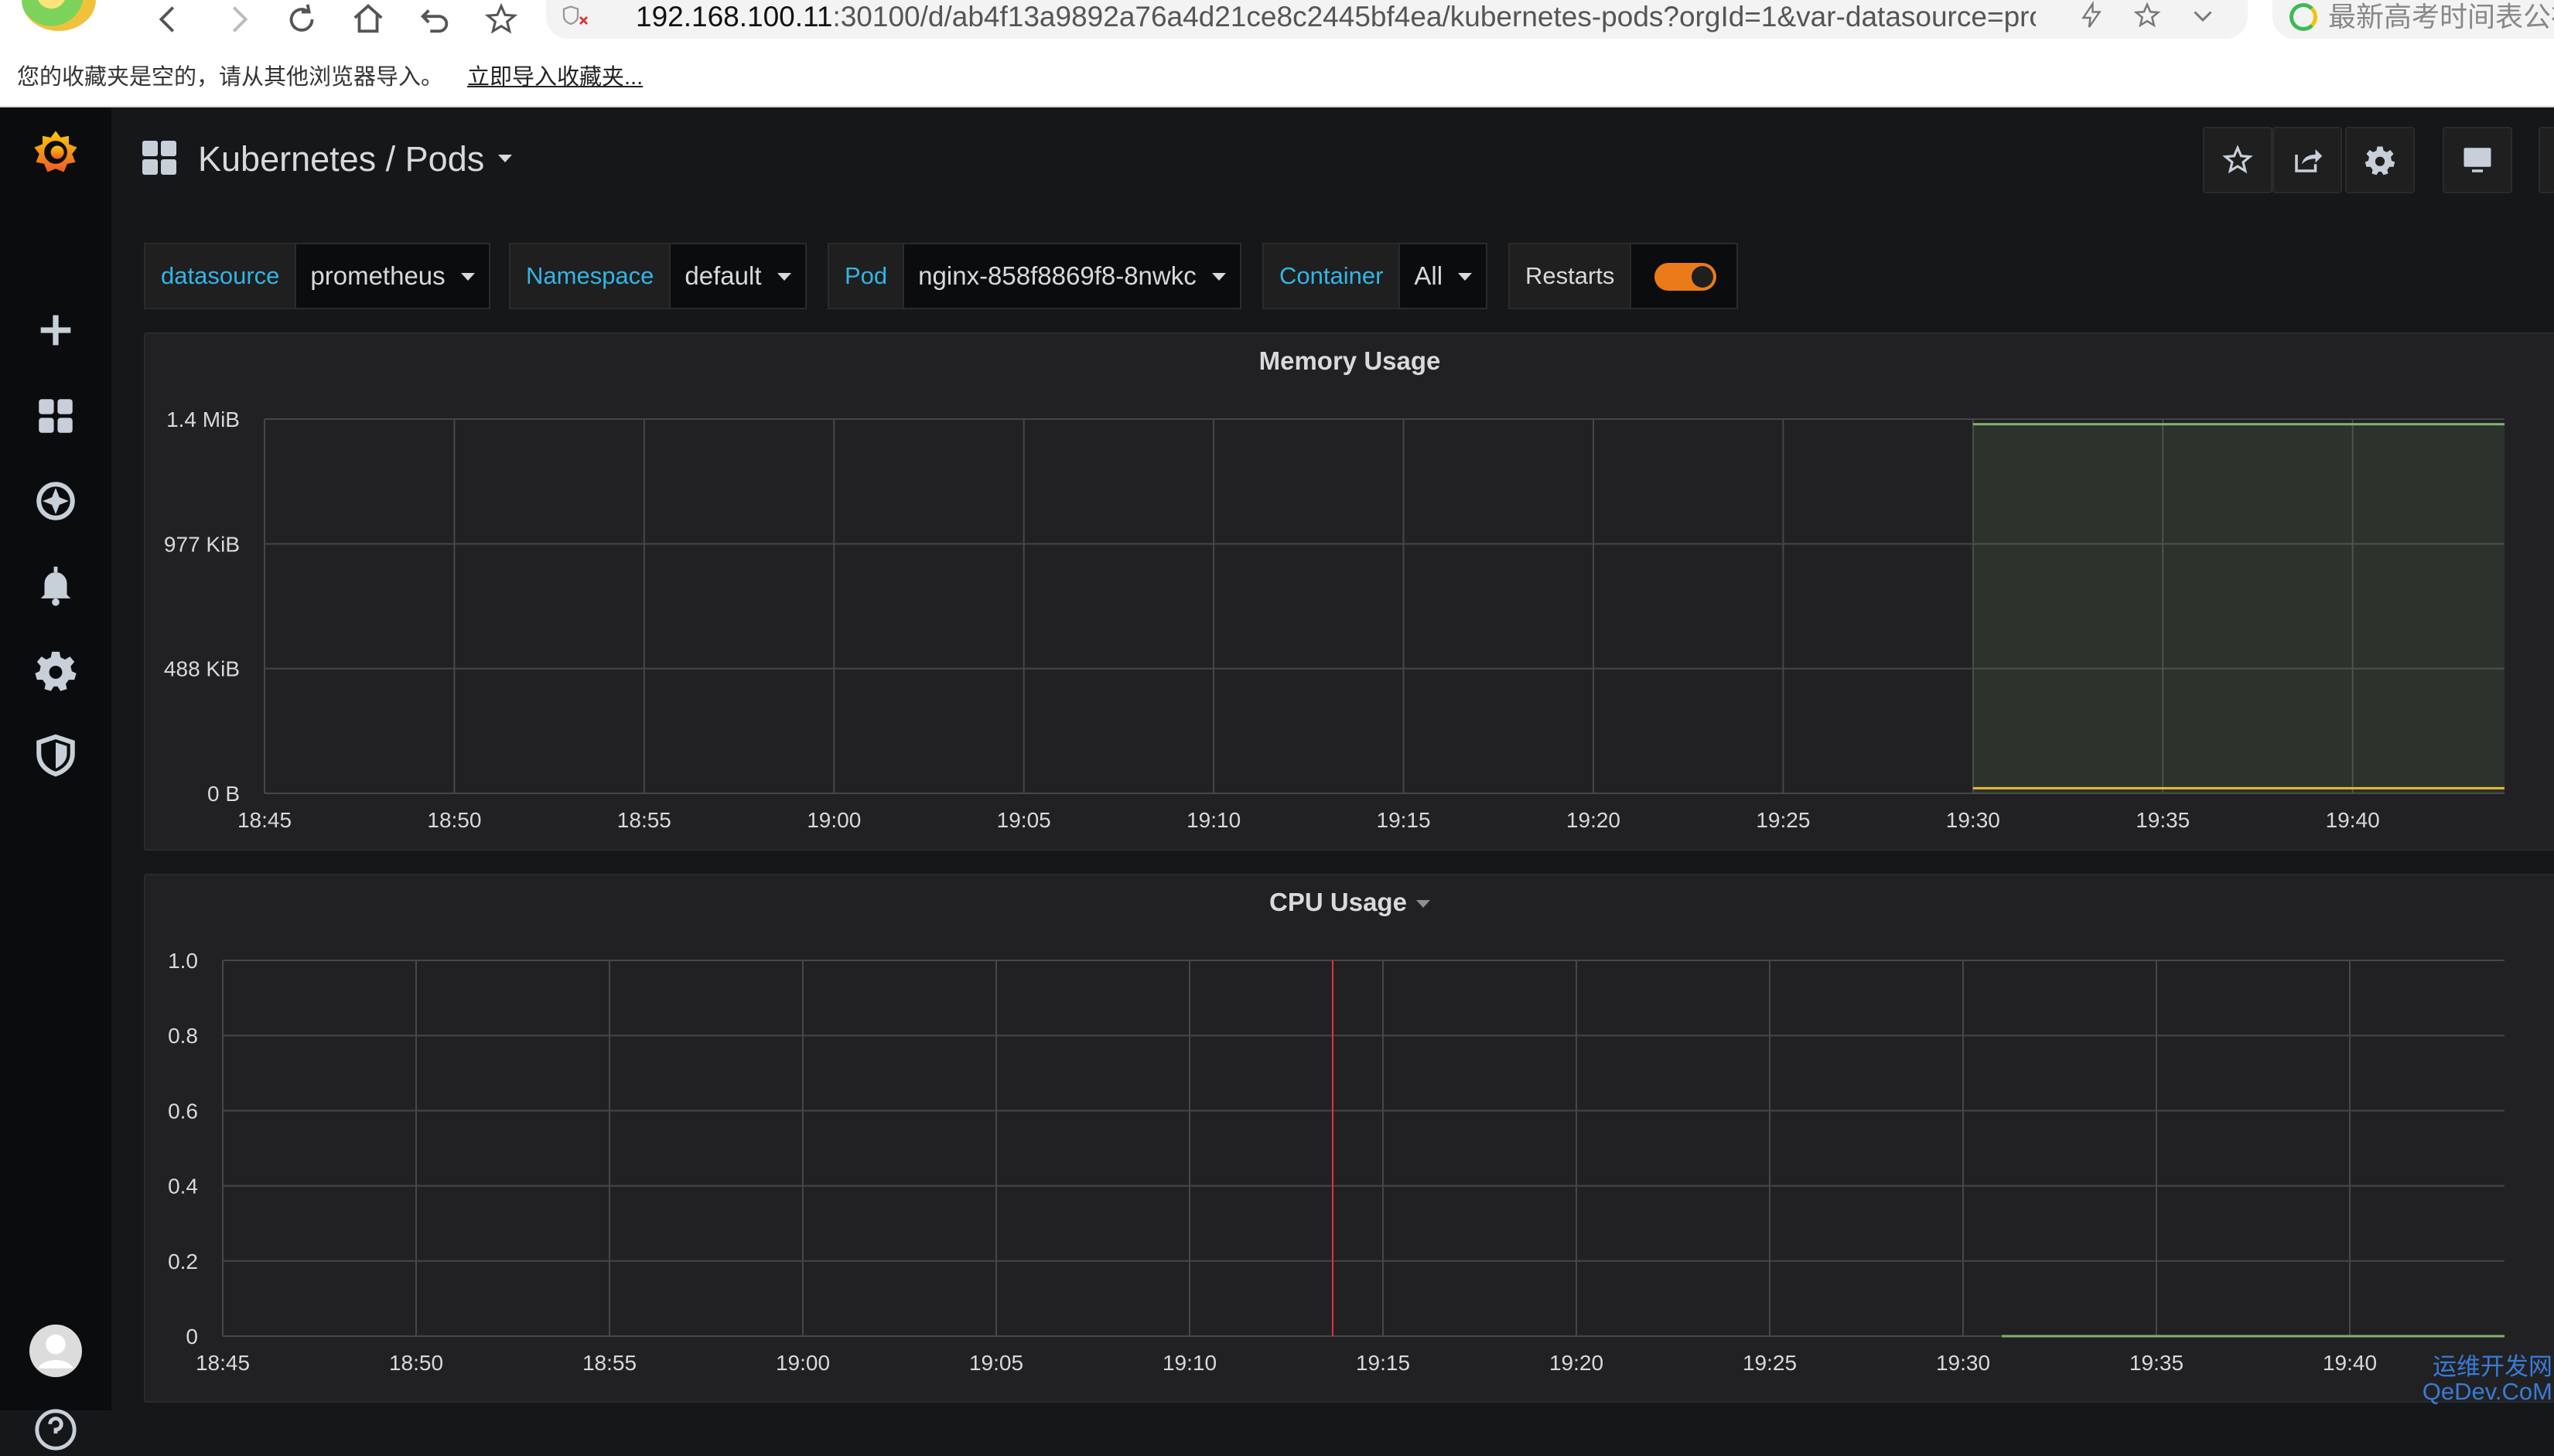  What do you see at coordinates (454, 820) in the screenshot?
I see `memory-x-tick-label: 18:50` at bounding box center [454, 820].